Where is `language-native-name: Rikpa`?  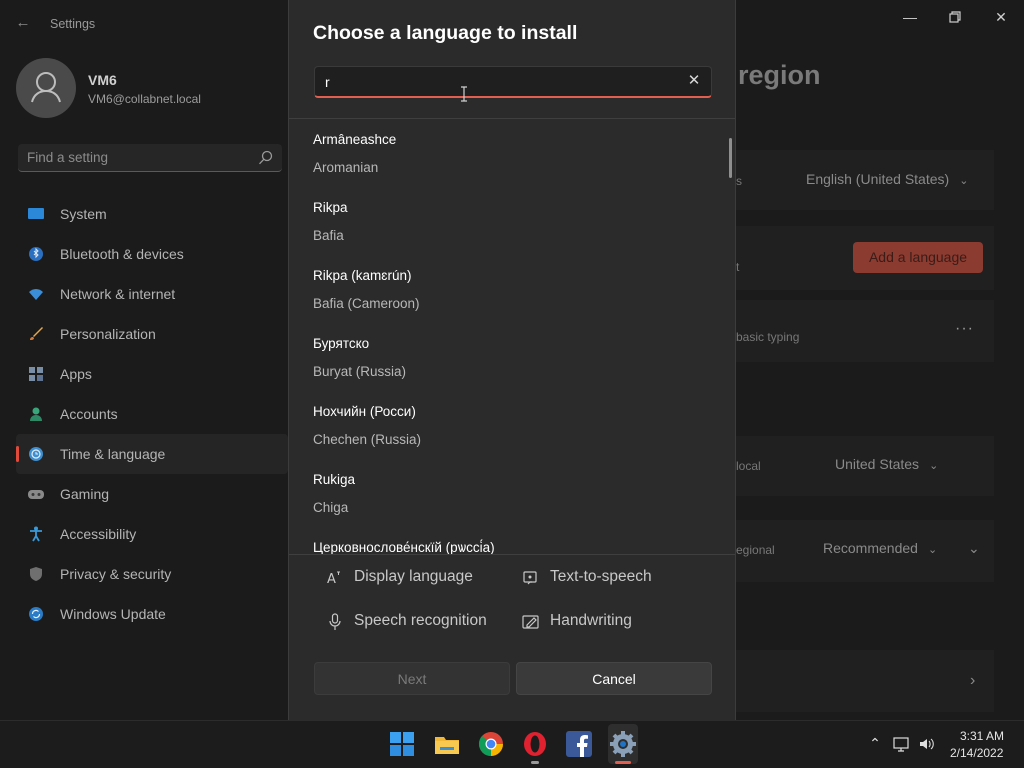 language-native-name: Rikpa is located at coordinates (330, 207).